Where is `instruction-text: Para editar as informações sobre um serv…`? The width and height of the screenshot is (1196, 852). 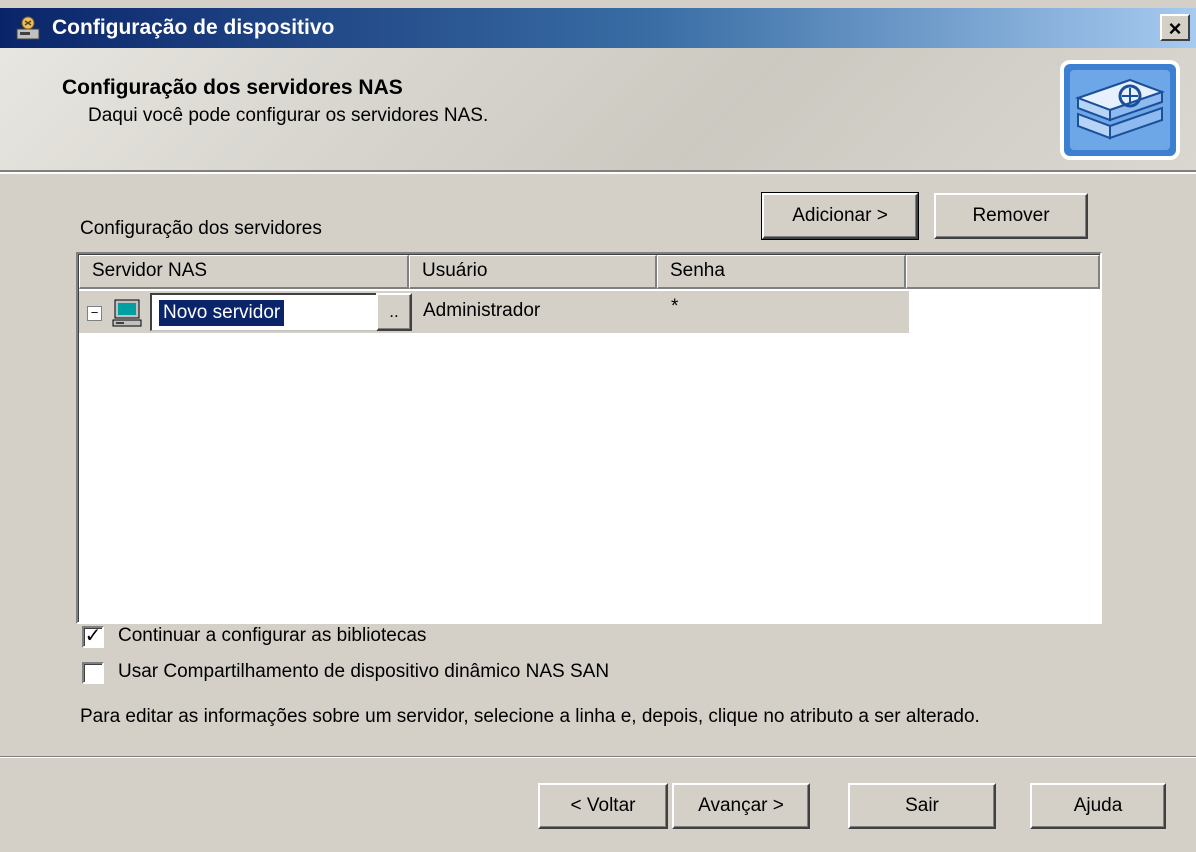 instruction-text: Para editar as informações sobre um serv… is located at coordinates (530, 716).